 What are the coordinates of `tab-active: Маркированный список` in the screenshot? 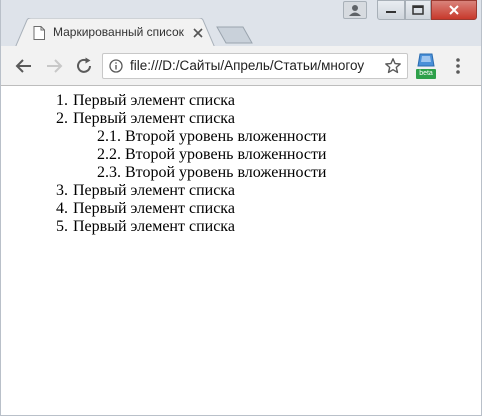 It's located at (115, 33).